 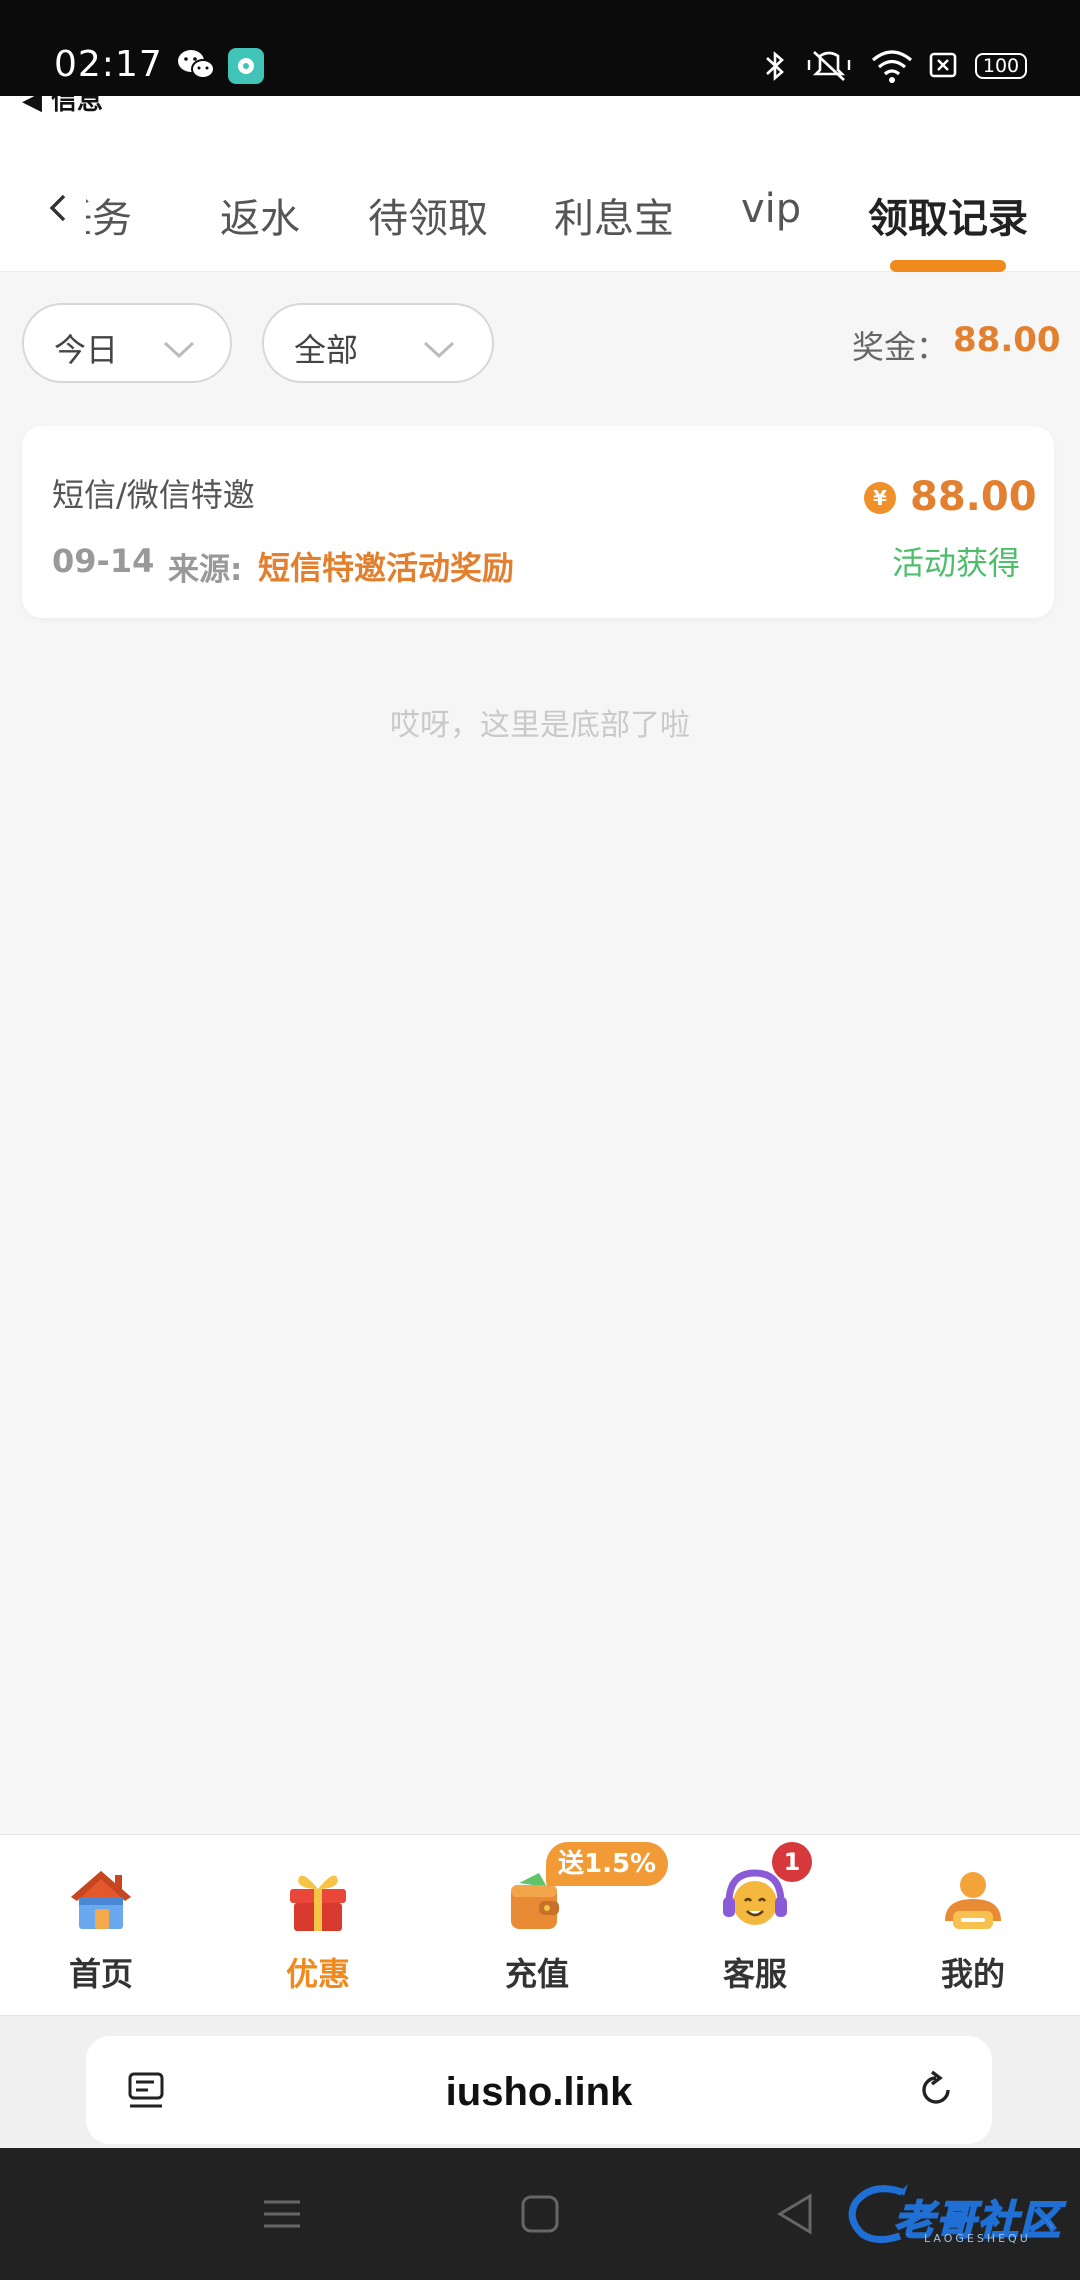 I want to click on watermark-logo: 老哥社区 LAOGESHEQU, so click(x=957, y=2213).